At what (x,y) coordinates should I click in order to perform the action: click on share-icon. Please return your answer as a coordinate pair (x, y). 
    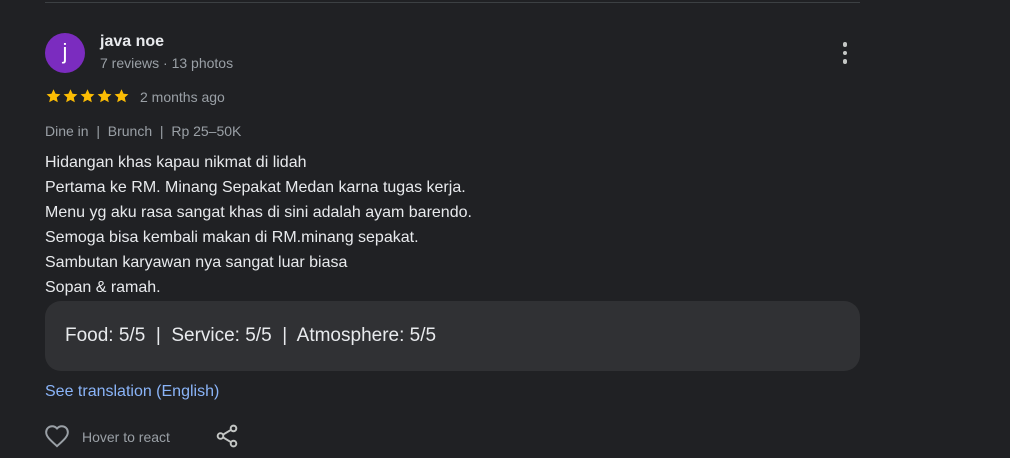
    Looking at the image, I should click on (227, 436).